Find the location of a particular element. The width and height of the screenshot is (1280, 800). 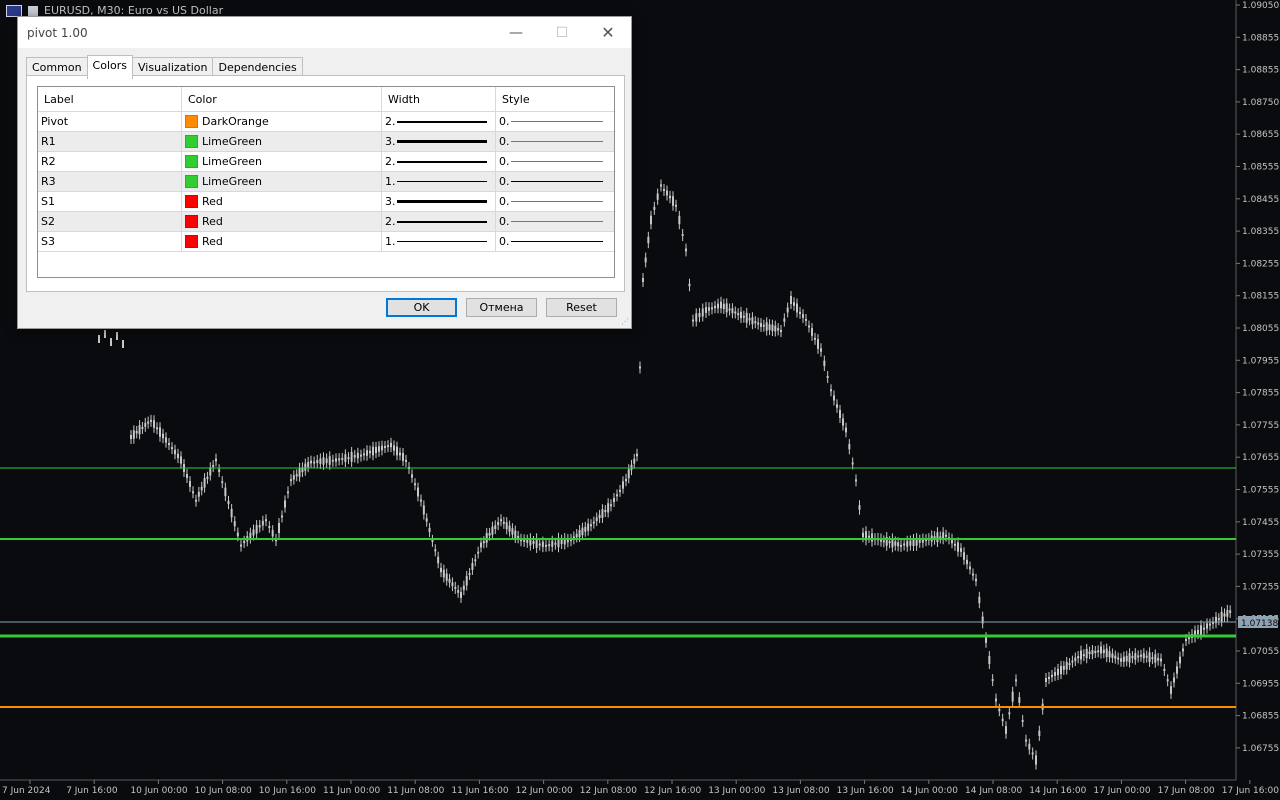

column-header-style: Style is located at coordinates (516, 99).